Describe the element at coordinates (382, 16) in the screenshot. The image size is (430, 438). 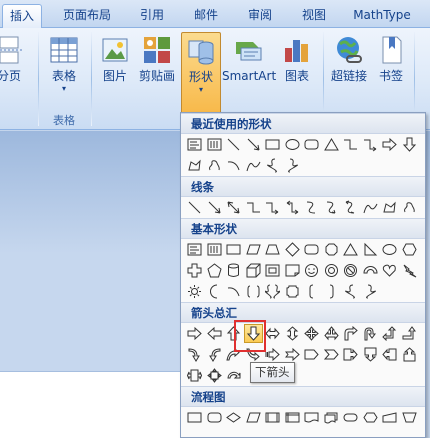
I see `tab-mathtype: MathType` at that location.